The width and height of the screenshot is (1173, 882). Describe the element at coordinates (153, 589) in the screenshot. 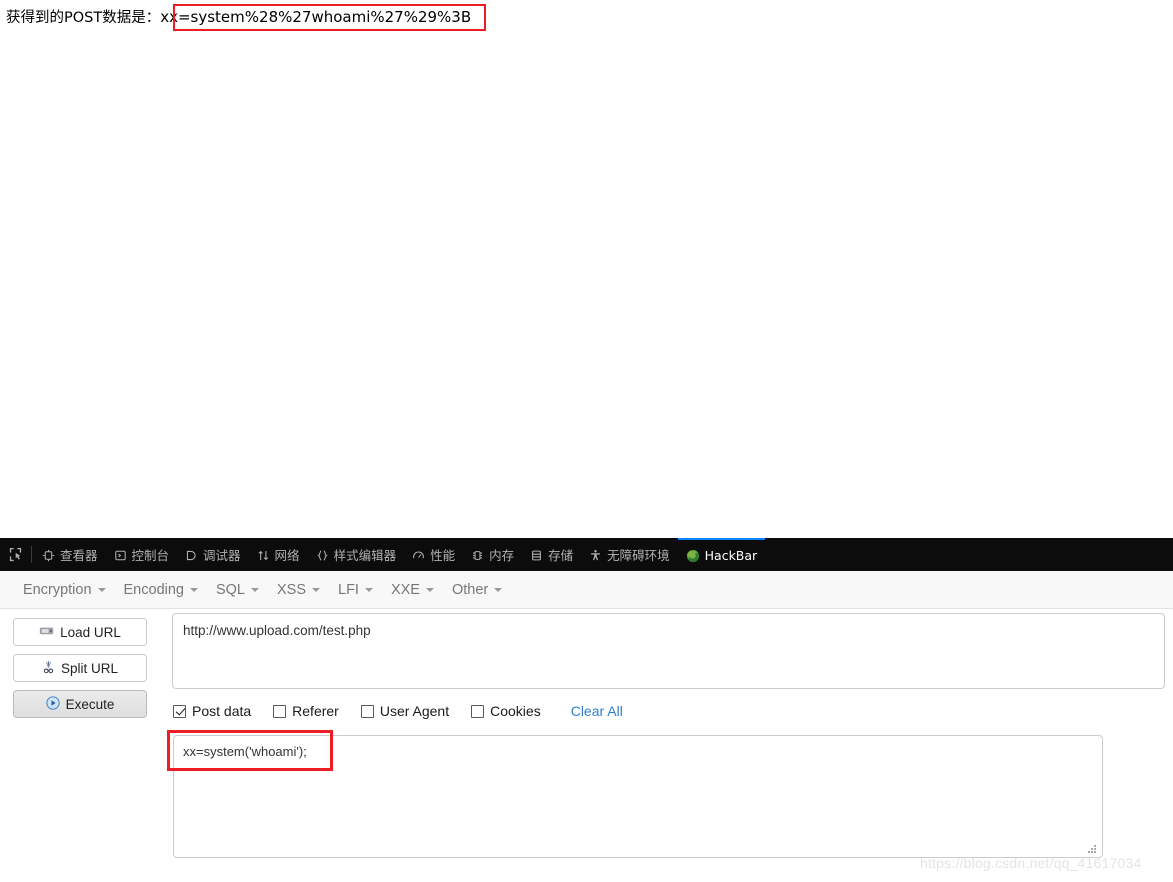

I see `menu-label: Encoding` at that location.